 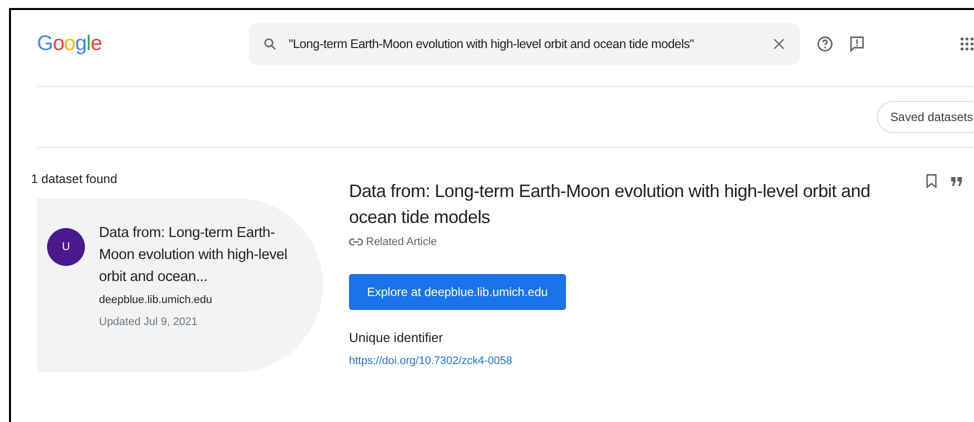 I want to click on help-icon, so click(x=825, y=44).